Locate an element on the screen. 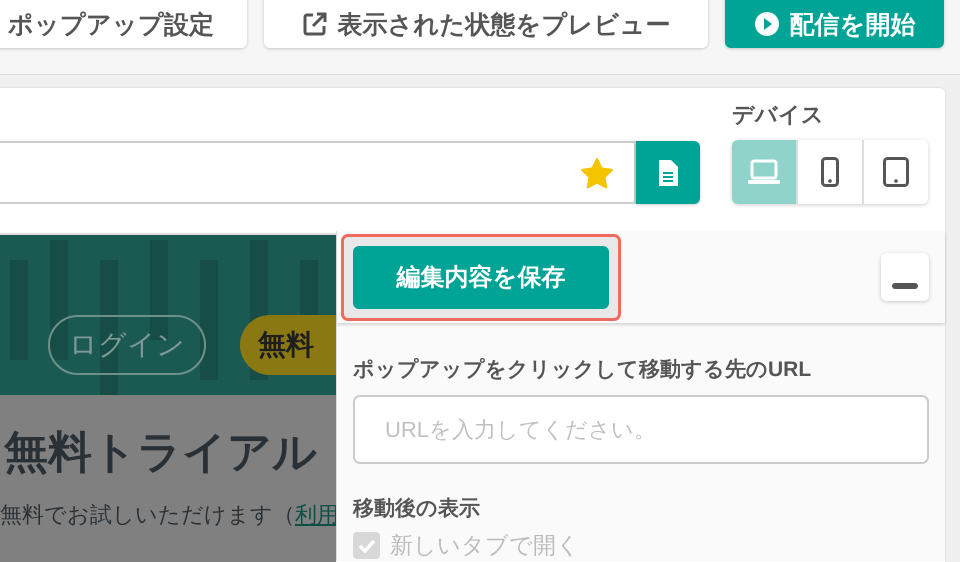 This screenshot has height=562, width=960. save-button: 編集内容を保存 is located at coordinates (481, 277).